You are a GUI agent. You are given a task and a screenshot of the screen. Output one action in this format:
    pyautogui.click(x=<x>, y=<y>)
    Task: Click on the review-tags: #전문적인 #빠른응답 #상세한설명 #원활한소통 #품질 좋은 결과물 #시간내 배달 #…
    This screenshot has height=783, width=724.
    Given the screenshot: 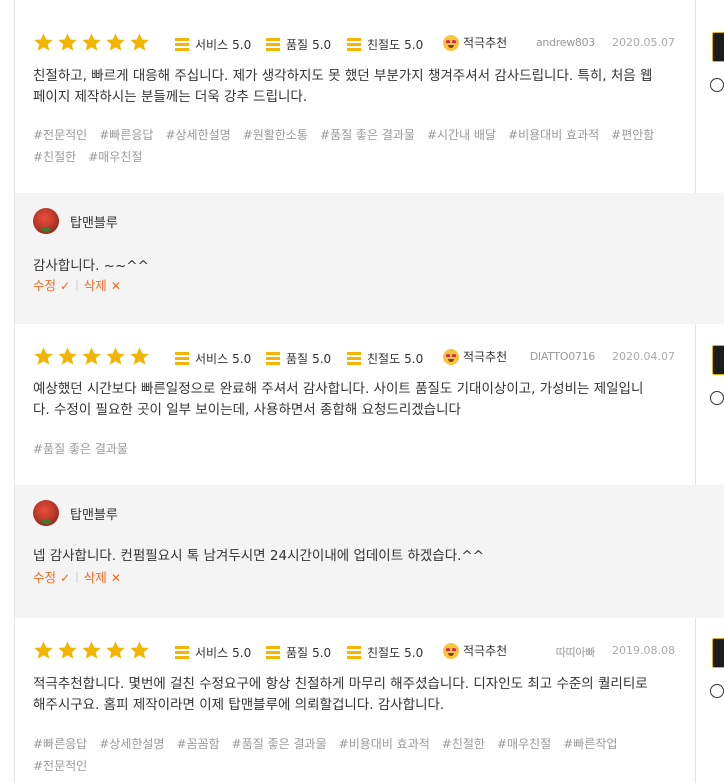 What is the action you would take?
    pyautogui.click(x=353, y=146)
    